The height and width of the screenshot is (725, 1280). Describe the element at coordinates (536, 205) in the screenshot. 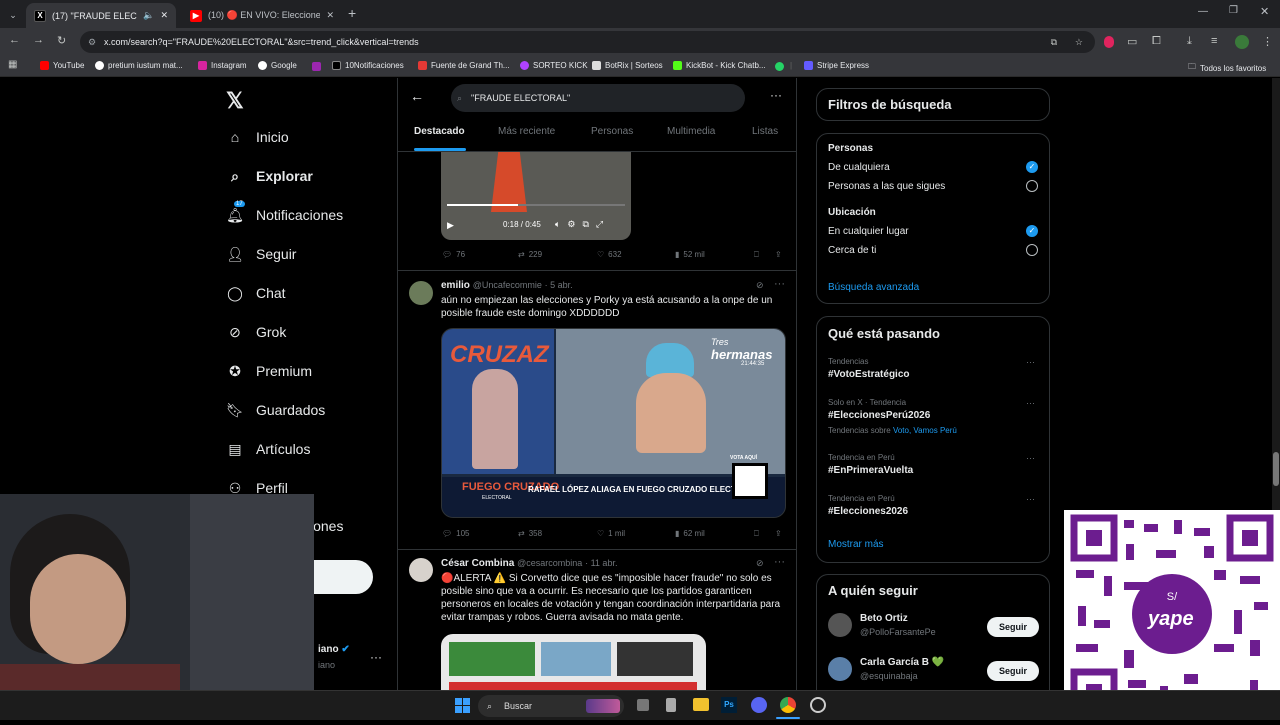

I see `video-progress-bar` at that location.